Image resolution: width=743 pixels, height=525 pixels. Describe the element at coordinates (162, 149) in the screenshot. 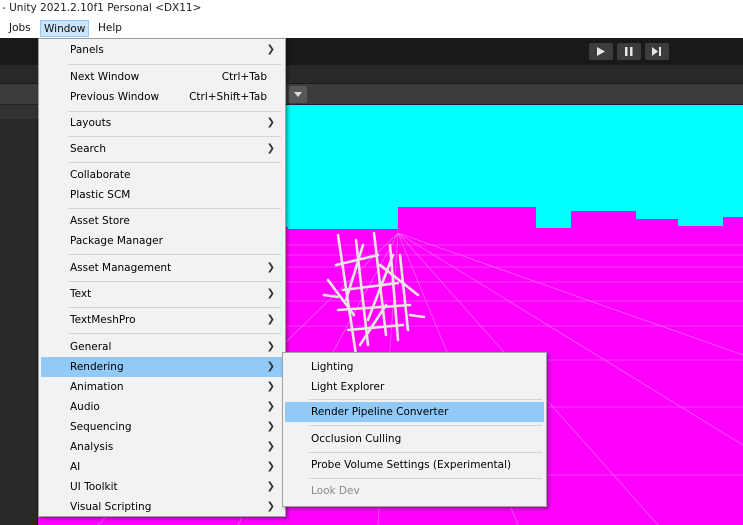

I see `menu-item-search: Search ❯` at that location.